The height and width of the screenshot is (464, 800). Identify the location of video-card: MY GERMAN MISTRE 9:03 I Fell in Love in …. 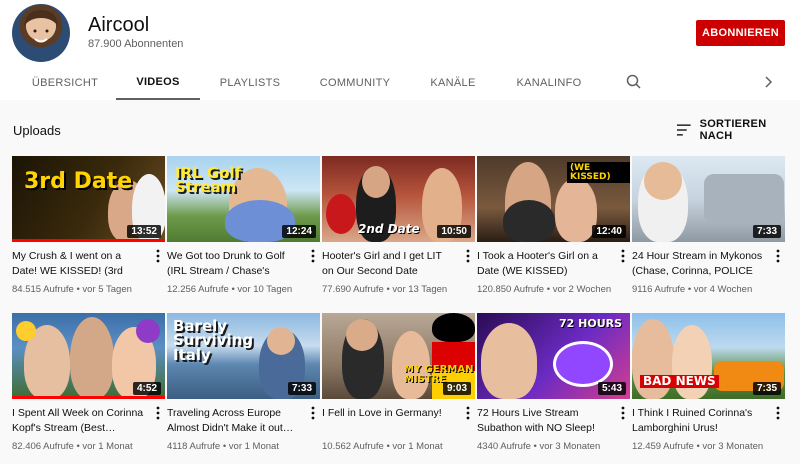
(398, 388).